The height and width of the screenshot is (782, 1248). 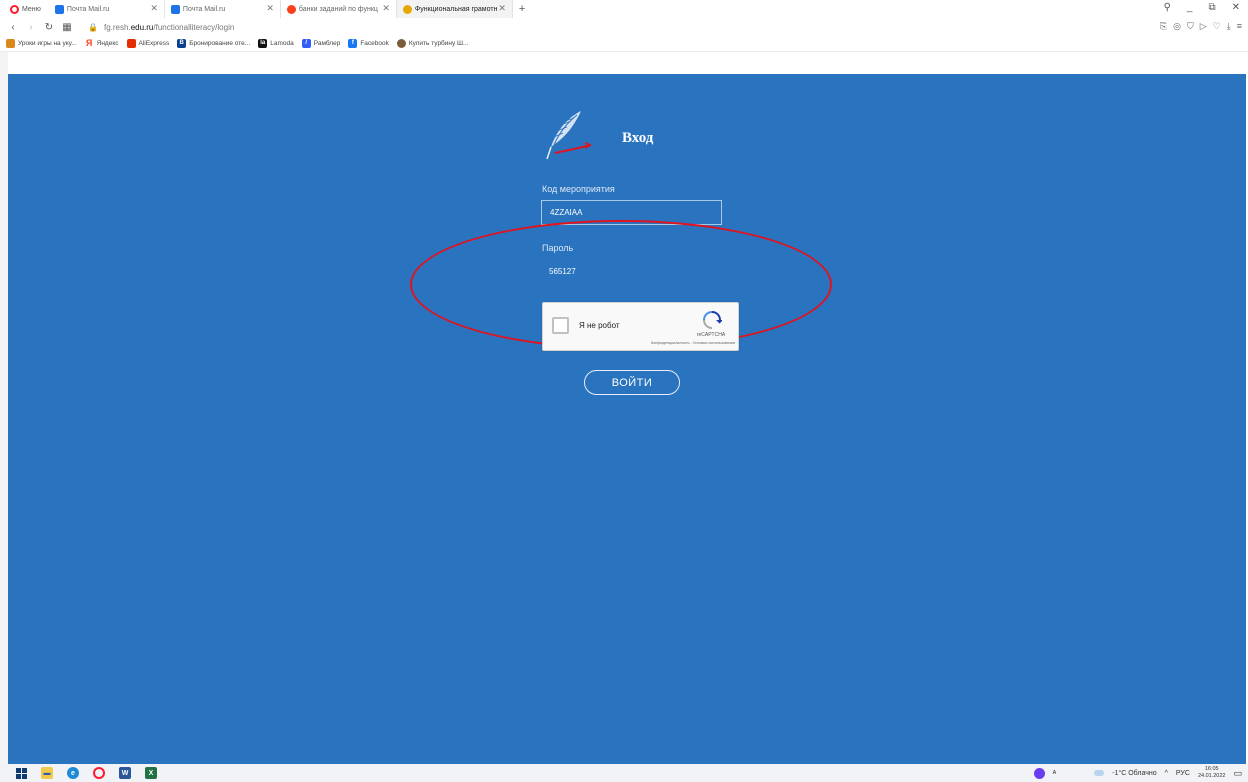 I want to click on yandex-icon, so click(x=291, y=9).